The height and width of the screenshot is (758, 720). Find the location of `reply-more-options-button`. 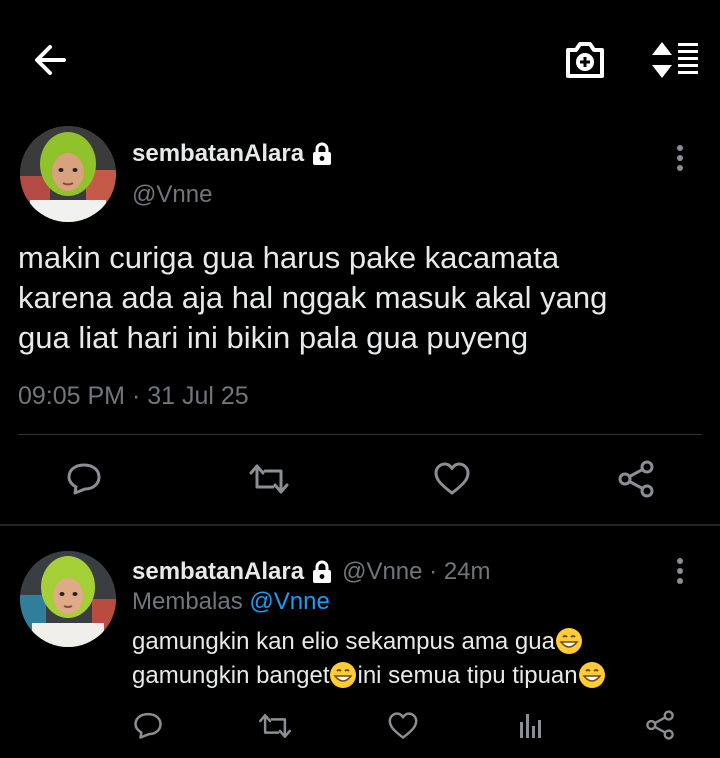

reply-more-options-button is located at coordinates (680, 572).